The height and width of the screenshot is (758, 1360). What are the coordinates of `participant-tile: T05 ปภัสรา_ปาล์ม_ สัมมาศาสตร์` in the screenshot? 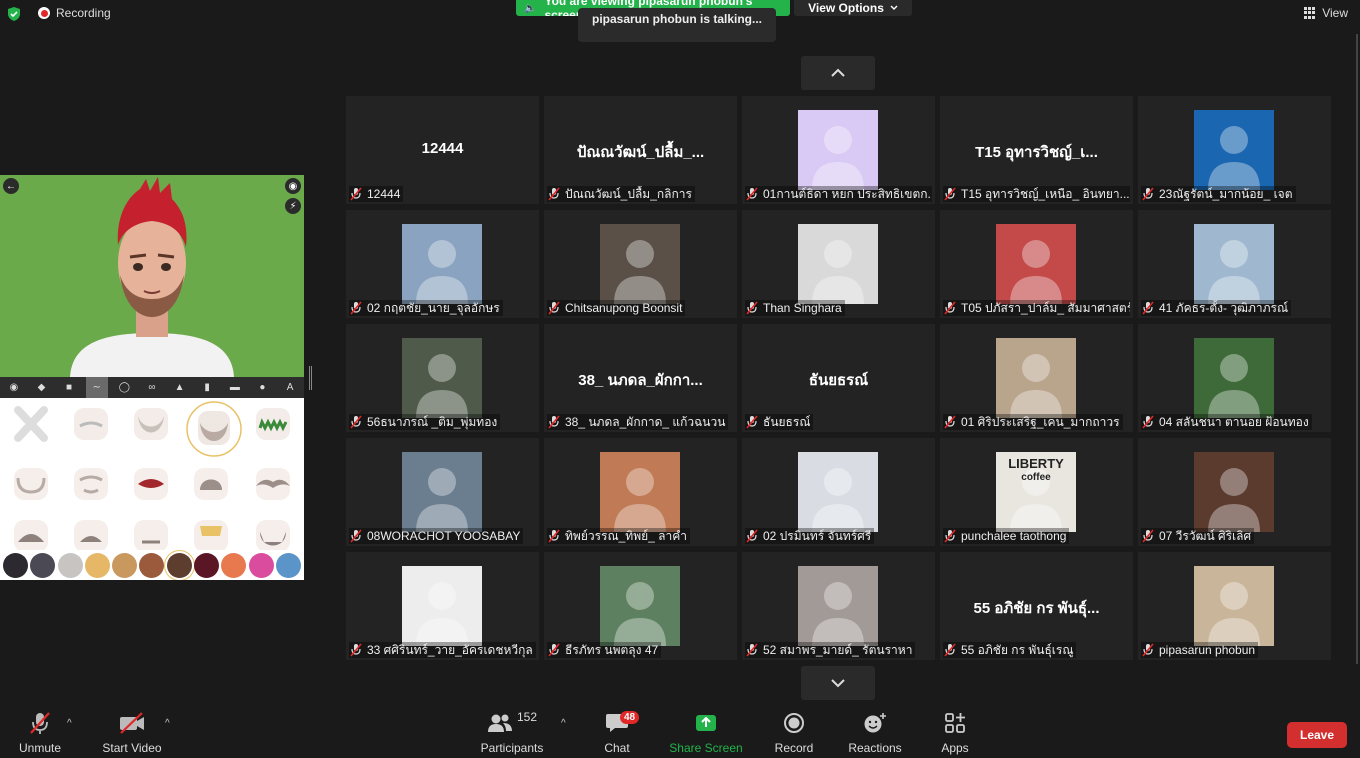 It's located at (1036, 264).